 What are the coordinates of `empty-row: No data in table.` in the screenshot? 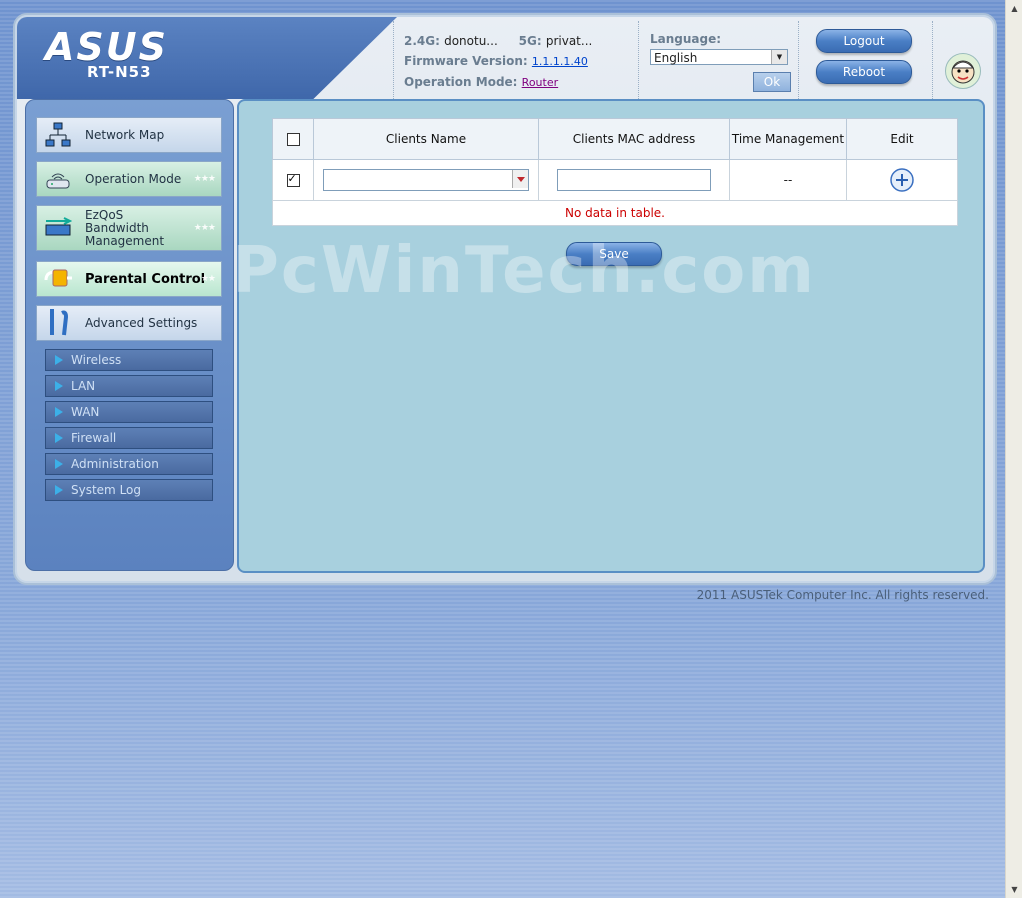 It's located at (615, 213).